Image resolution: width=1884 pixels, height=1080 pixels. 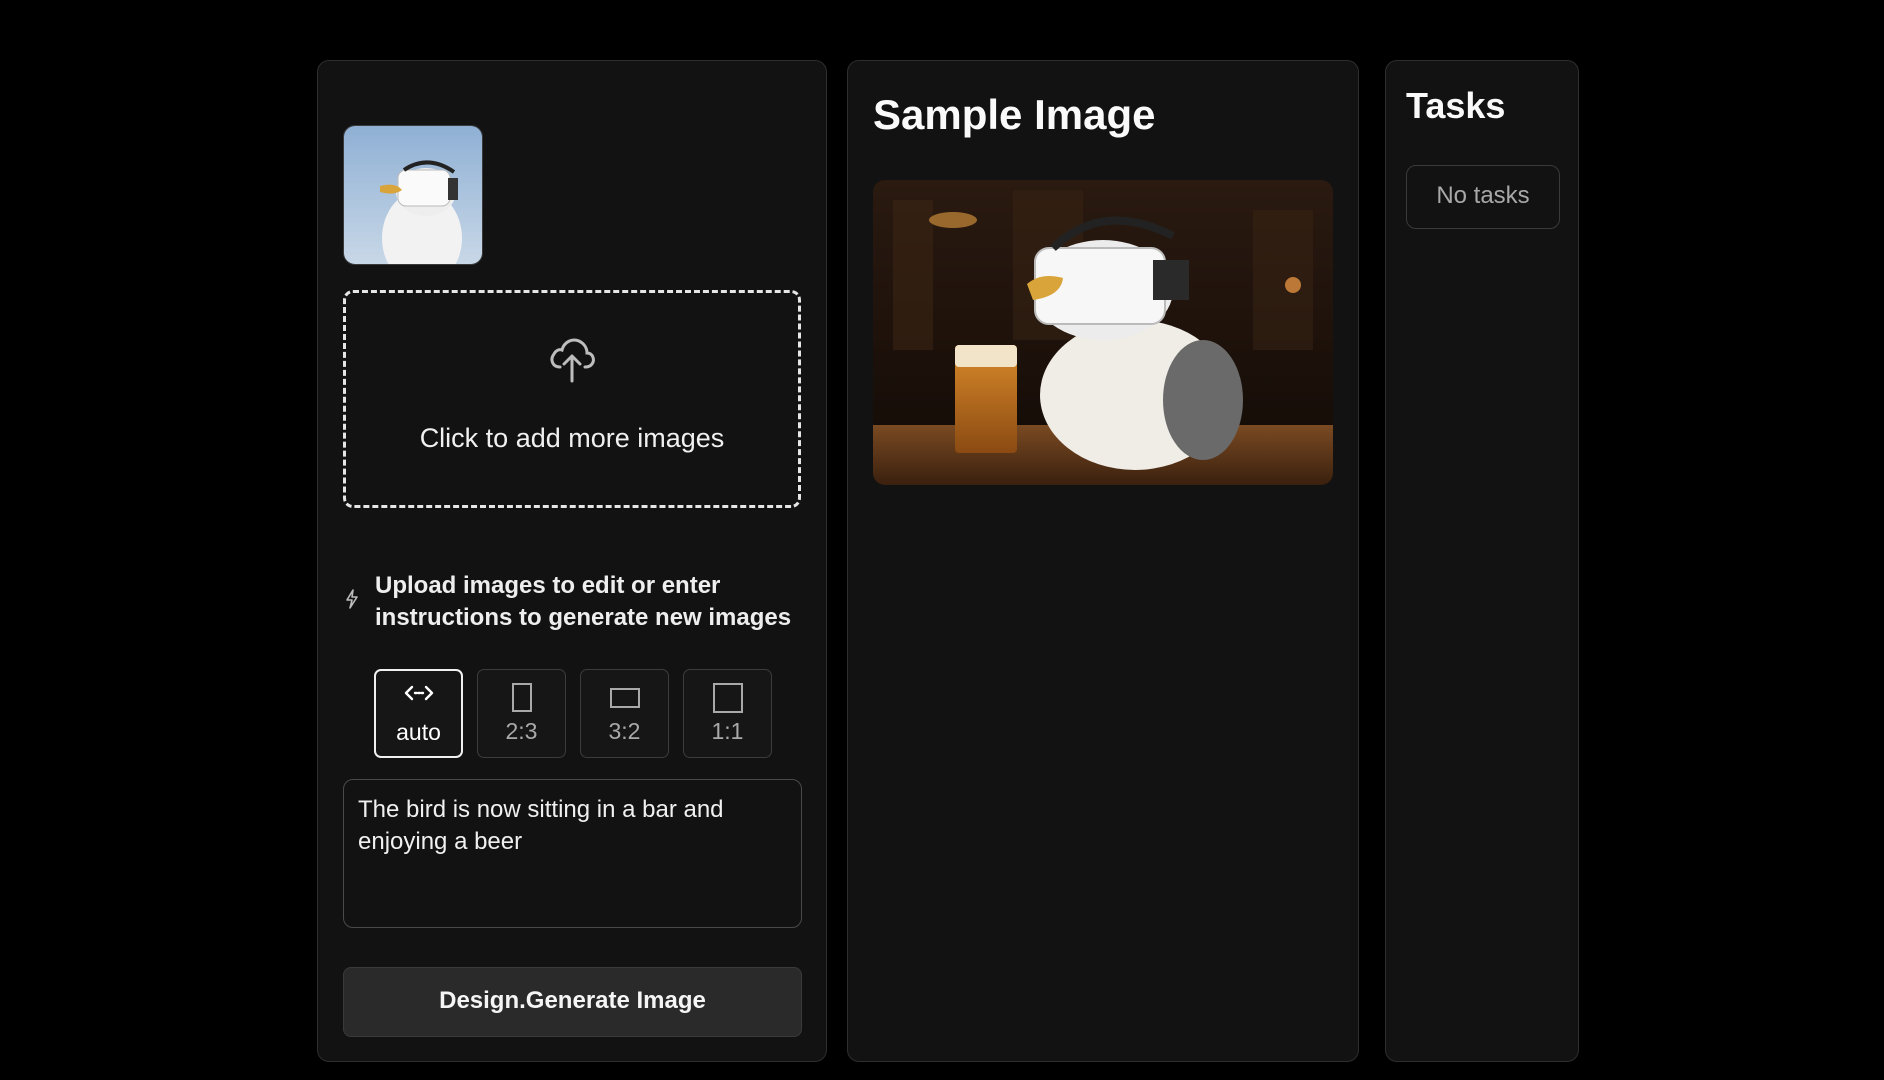 I want to click on ratio-auto-option: auto, so click(x=418, y=713).